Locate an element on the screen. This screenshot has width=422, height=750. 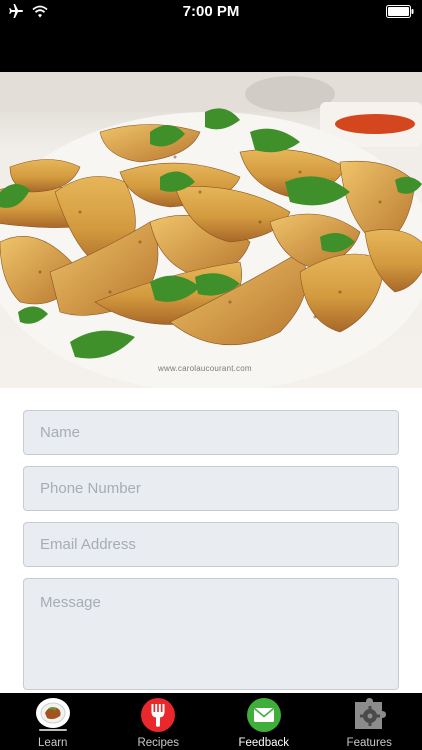
message-textarea is located at coordinates (211, 634).